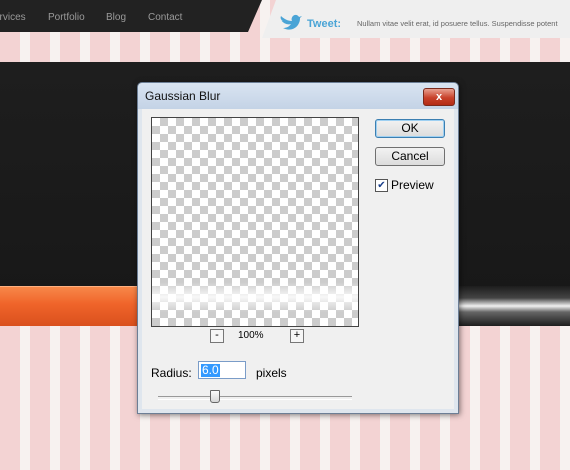 Image resolution: width=570 pixels, height=470 pixels. I want to click on orange-bar, so click(70, 306).